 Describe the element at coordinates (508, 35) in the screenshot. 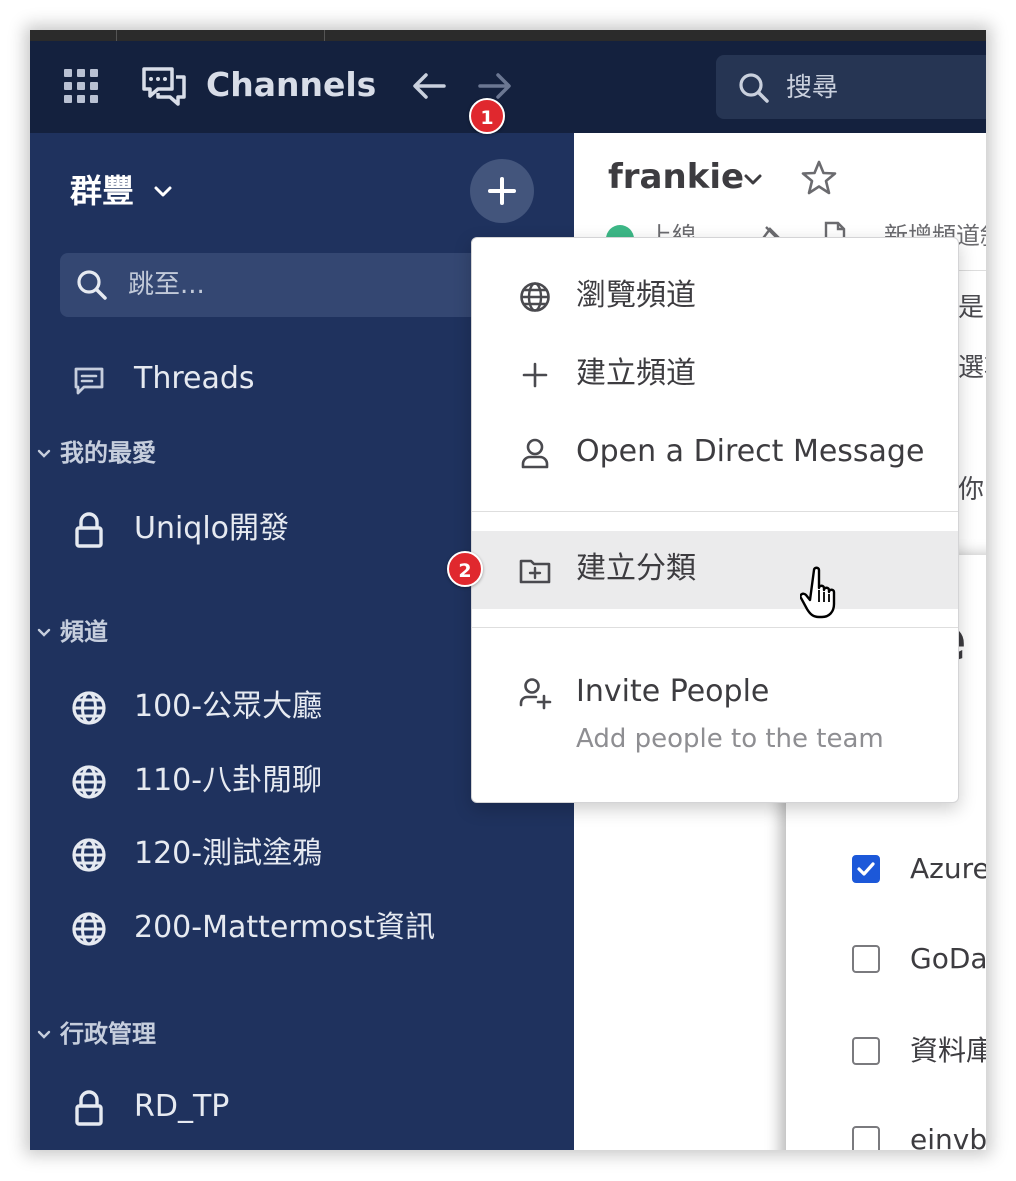

I see `os-title-strip` at that location.